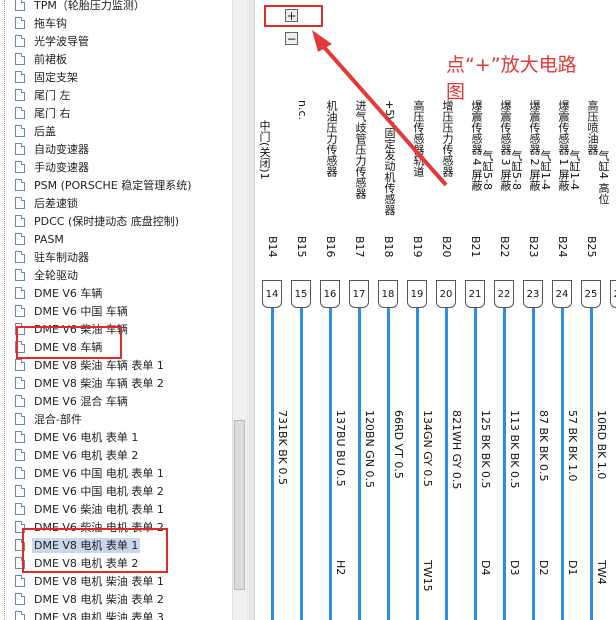 The image size is (616, 620). I want to click on pin-number: 14, so click(272, 294).